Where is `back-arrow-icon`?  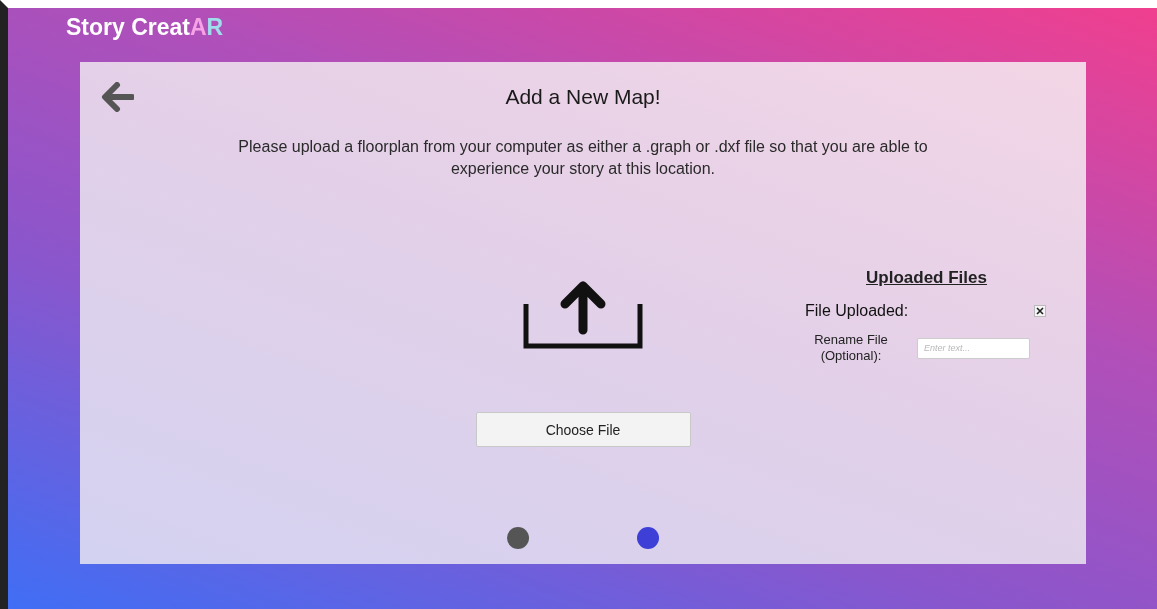 back-arrow-icon is located at coordinates (117, 97).